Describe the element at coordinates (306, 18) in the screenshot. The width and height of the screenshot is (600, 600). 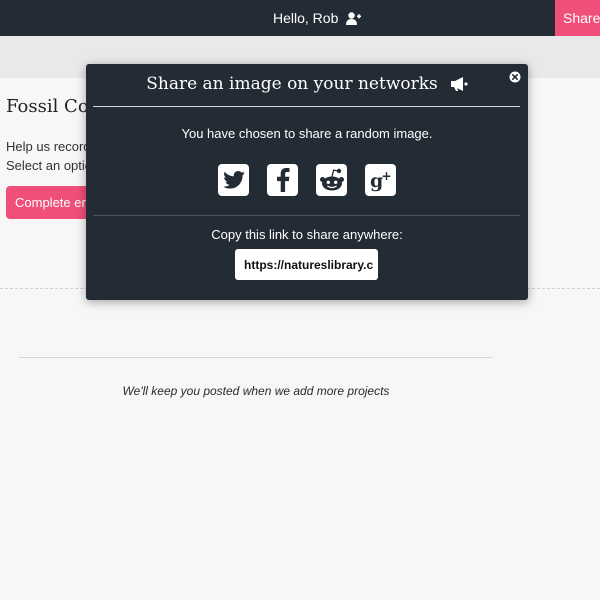
I see `greeting-text: Hello, Rob` at that location.